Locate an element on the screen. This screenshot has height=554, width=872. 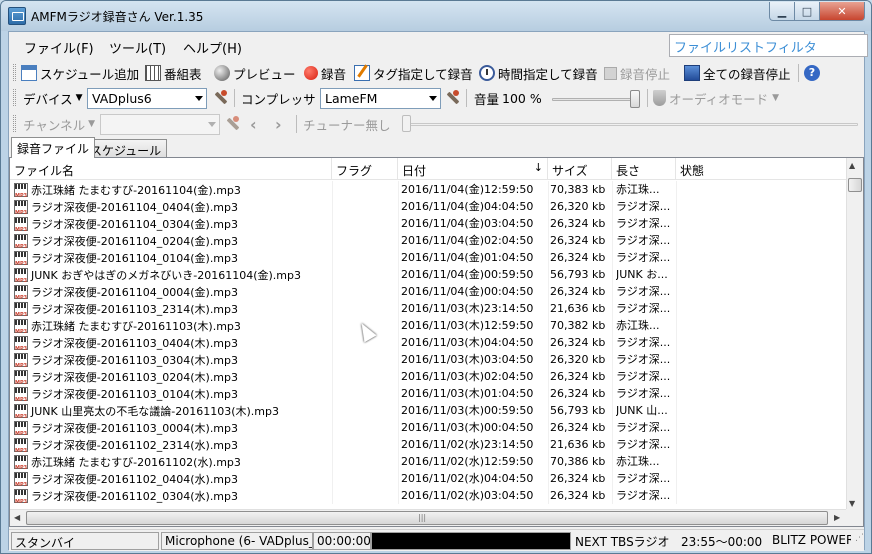
schedule-add-button: スケジュール追加 is located at coordinates (80, 73).